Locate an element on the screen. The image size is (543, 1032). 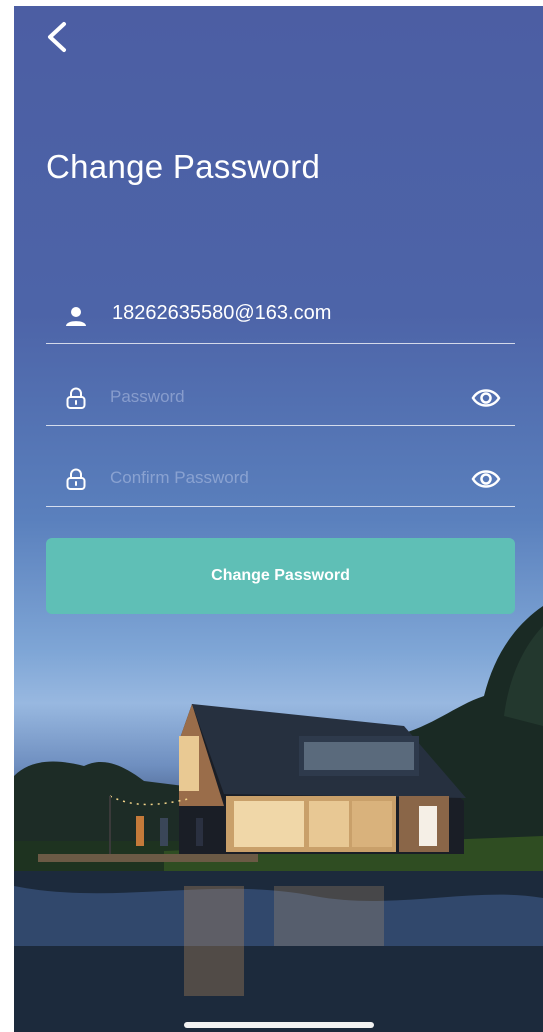
password-field is located at coordinates (280, 398).